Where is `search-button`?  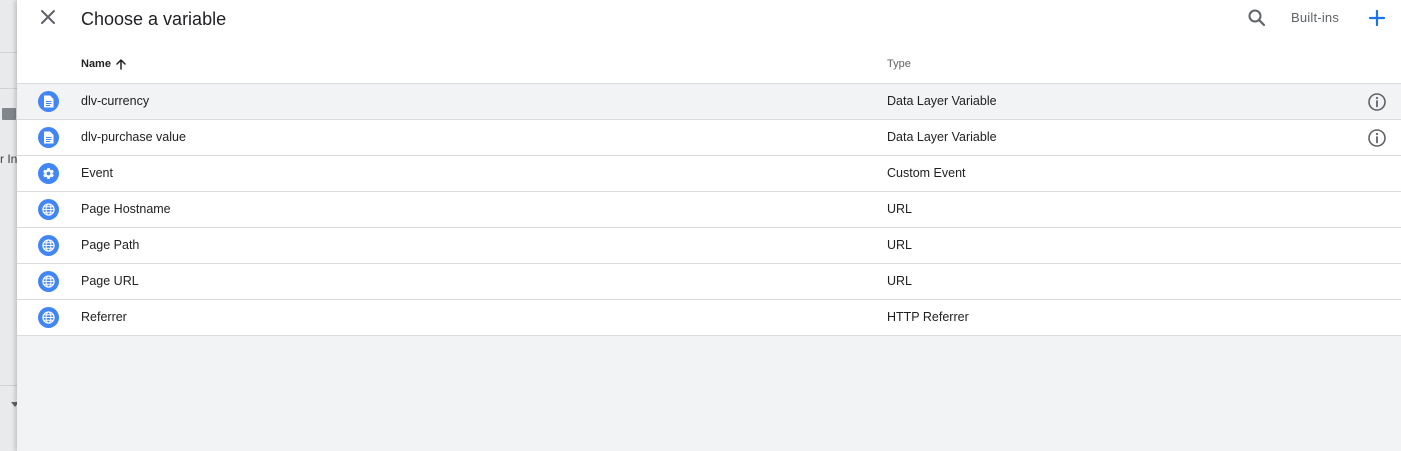
search-button is located at coordinates (1257, 18).